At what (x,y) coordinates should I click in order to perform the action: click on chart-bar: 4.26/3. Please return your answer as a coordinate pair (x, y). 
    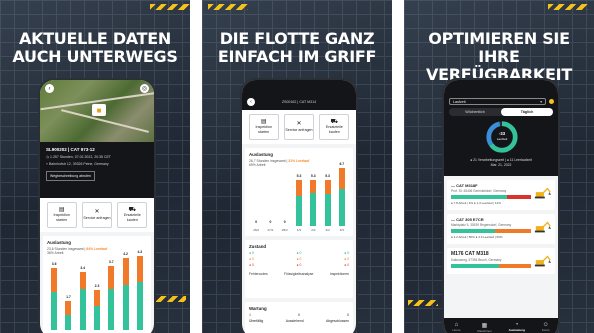
    Looking at the image, I should click on (125, 292).